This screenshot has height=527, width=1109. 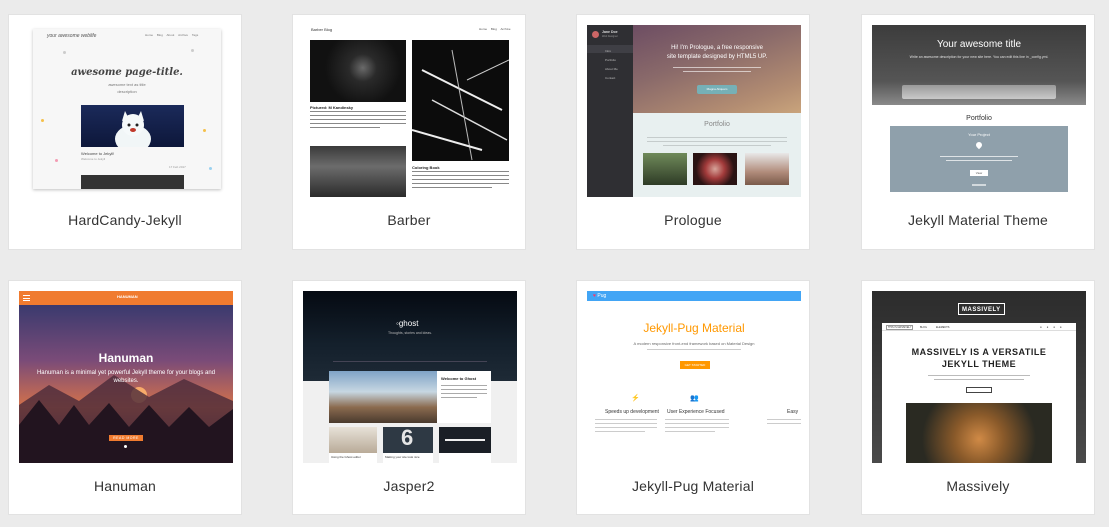 What do you see at coordinates (402, 457) in the screenshot?
I see `preview-tile-title: Making your site look nice` at bounding box center [402, 457].